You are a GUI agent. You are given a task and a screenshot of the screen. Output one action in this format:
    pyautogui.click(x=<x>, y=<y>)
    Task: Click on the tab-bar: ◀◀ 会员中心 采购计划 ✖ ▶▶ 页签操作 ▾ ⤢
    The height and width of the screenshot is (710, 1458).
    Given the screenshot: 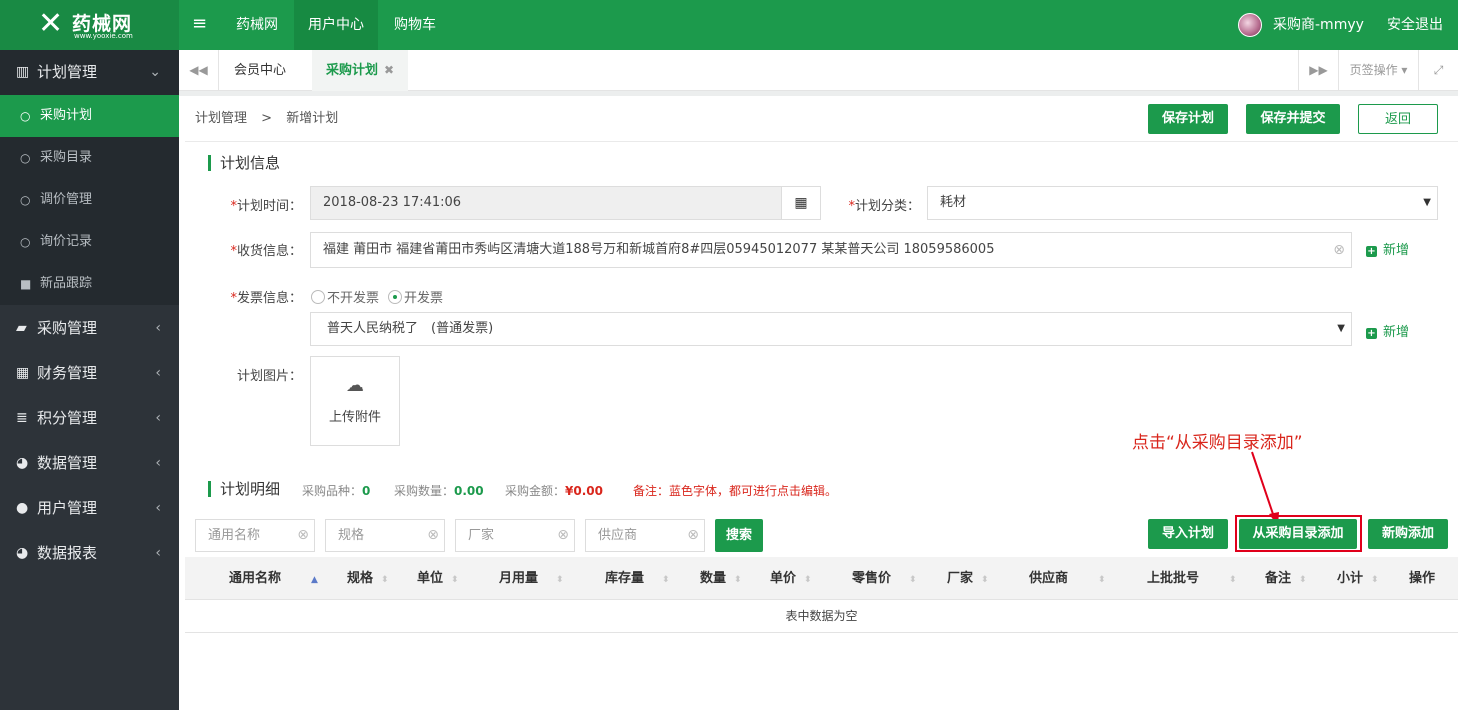 What is the action you would take?
    pyautogui.click(x=818, y=70)
    